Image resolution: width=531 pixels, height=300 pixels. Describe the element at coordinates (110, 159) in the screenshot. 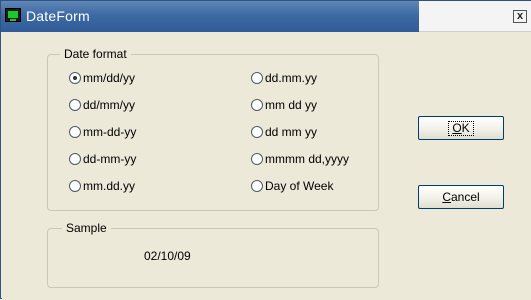

I see `radio-label: dd-mm-yy` at that location.